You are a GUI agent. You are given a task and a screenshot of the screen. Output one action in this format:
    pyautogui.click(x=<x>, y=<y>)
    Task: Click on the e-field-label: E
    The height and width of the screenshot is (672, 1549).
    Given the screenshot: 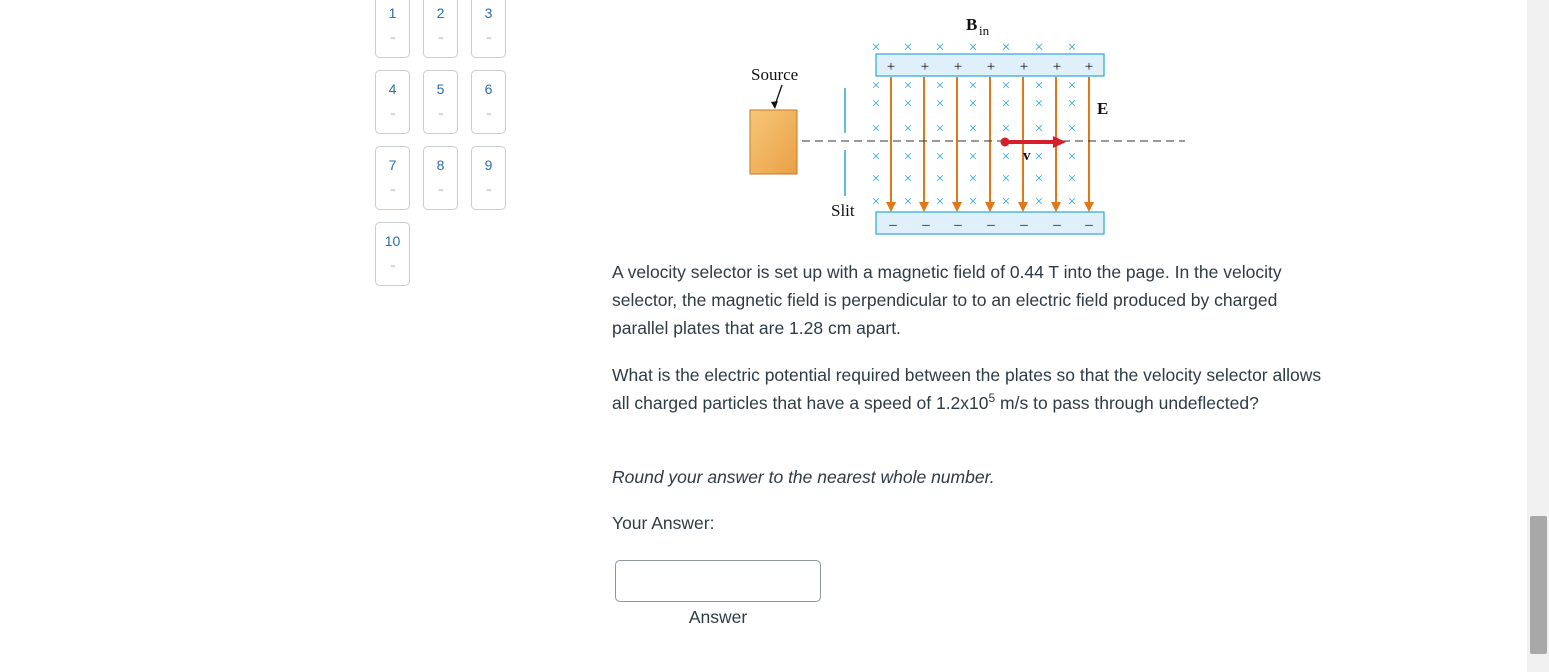 What is the action you would take?
    pyautogui.click(x=1102, y=108)
    